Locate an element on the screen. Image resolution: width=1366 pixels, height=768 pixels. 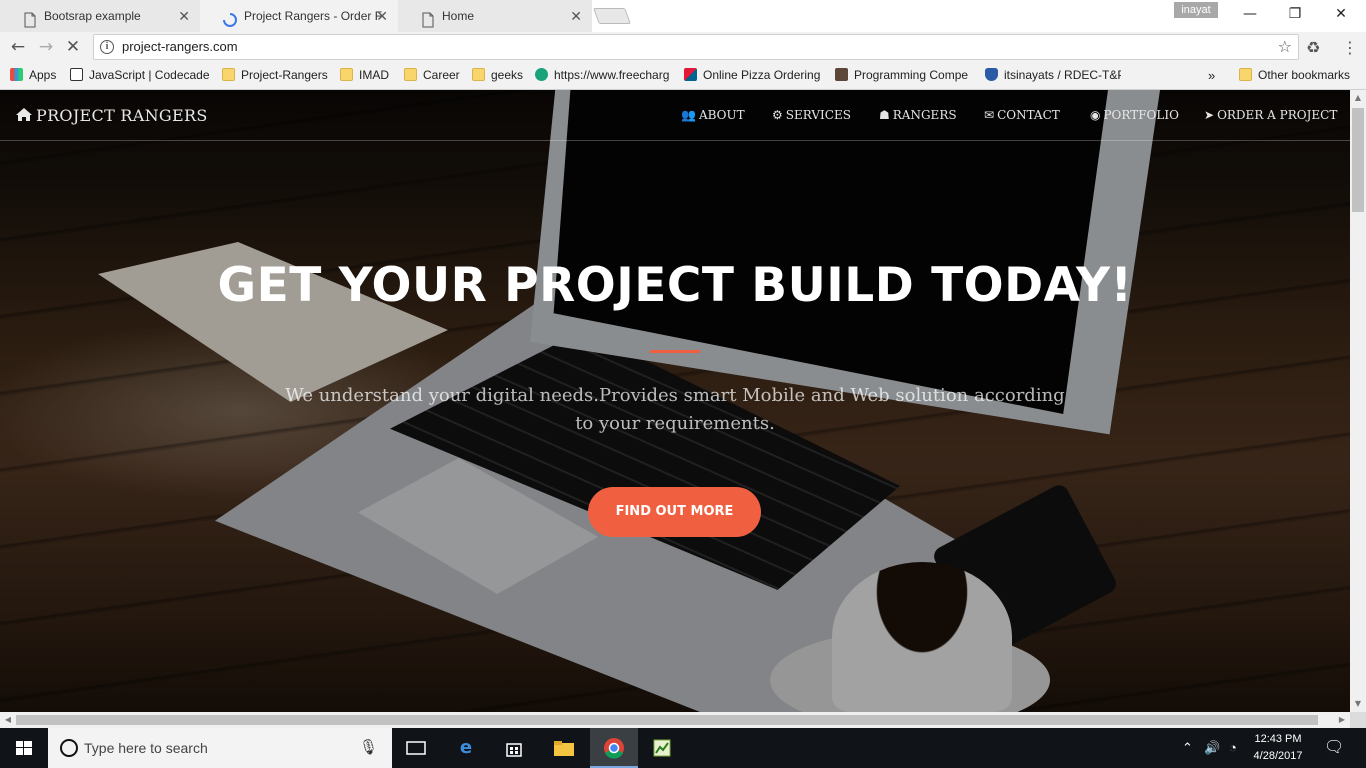
system-clock: 12:43 PM 4/28/2017 is located at coordinates (1278, 748).